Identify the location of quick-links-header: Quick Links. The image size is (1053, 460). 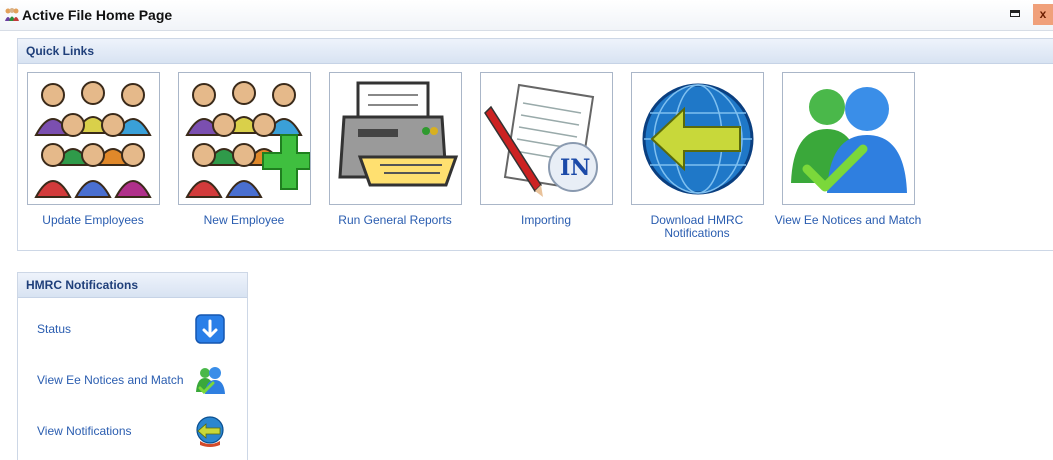
(535, 51).